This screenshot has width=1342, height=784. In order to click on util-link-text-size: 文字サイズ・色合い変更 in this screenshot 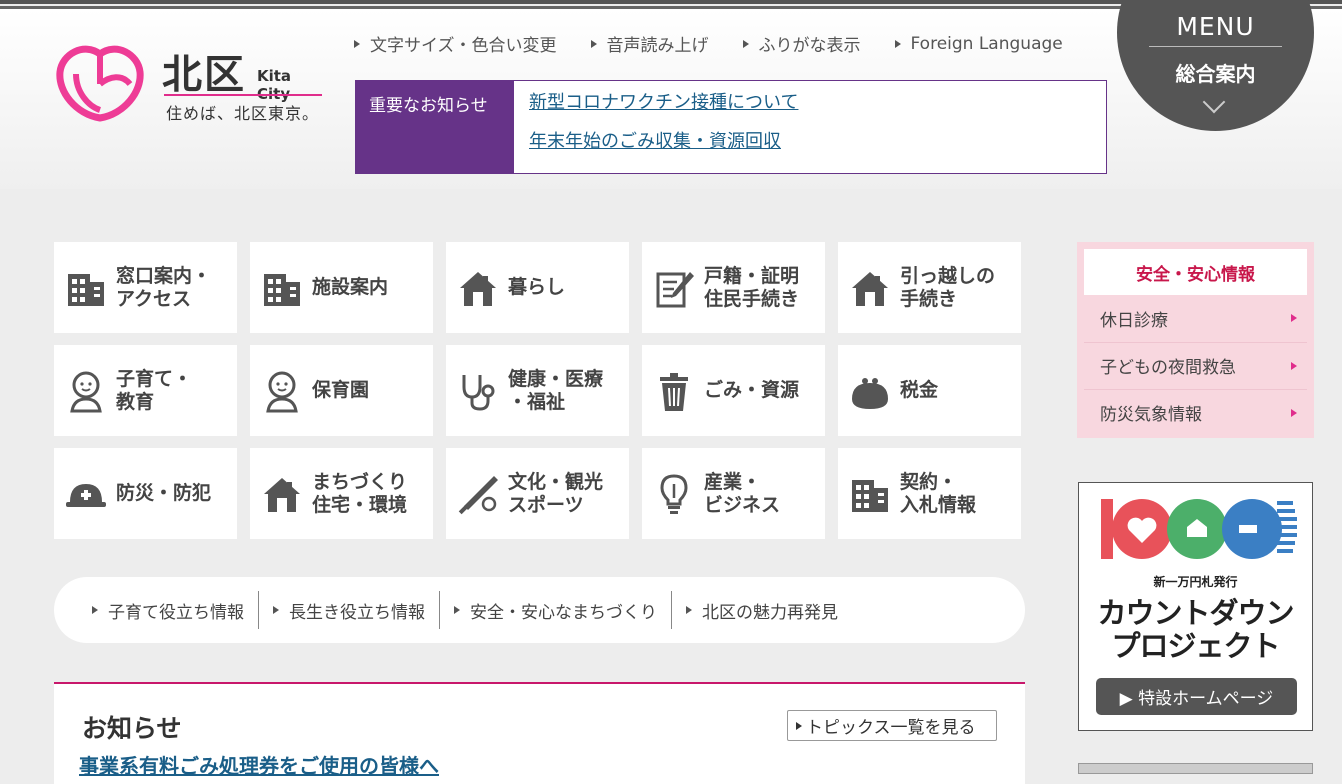, I will do `click(455, 43)`.